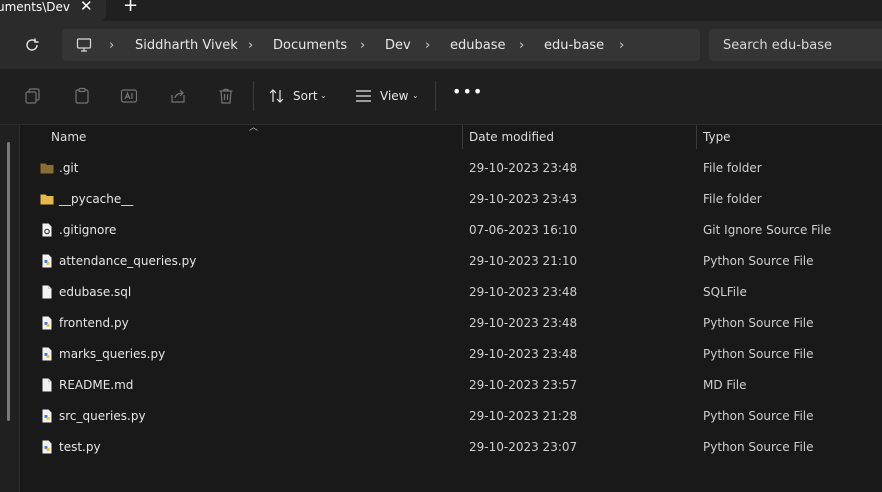  What do you see at coordinates (523, 416) in the screenshot?
I see `file-date-modified: 29-10-2023 21:28` at bounding box center [523, 416].